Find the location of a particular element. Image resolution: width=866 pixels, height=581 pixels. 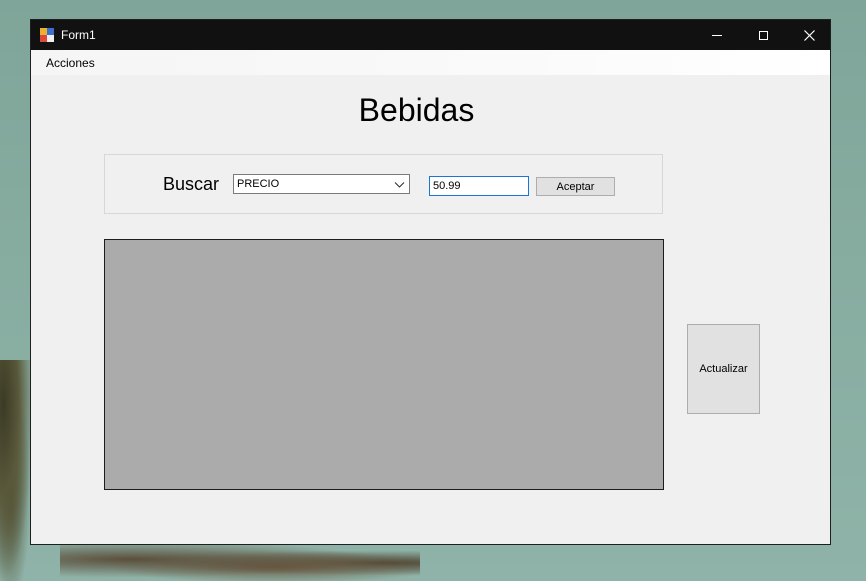

close-button is located at coordinates (809, 35).